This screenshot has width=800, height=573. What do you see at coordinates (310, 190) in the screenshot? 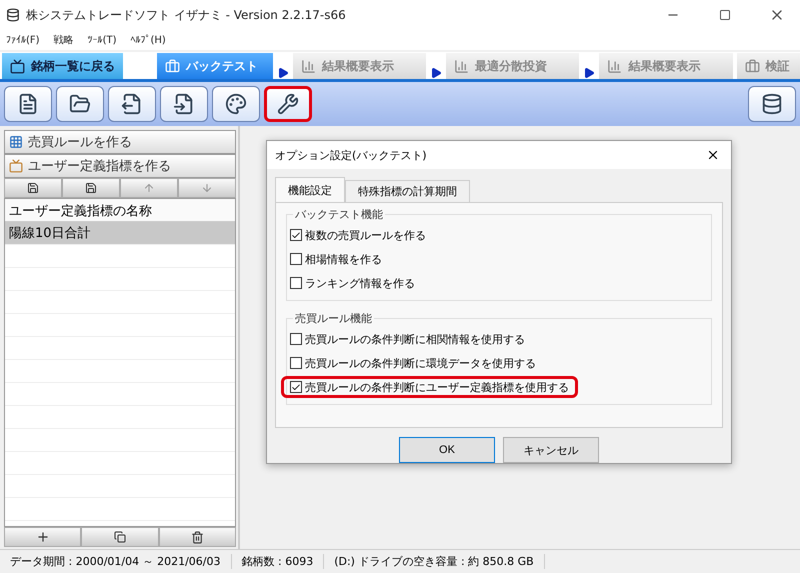
I see `dialog-tab: 機能設定` at bounding box center [310, 190].